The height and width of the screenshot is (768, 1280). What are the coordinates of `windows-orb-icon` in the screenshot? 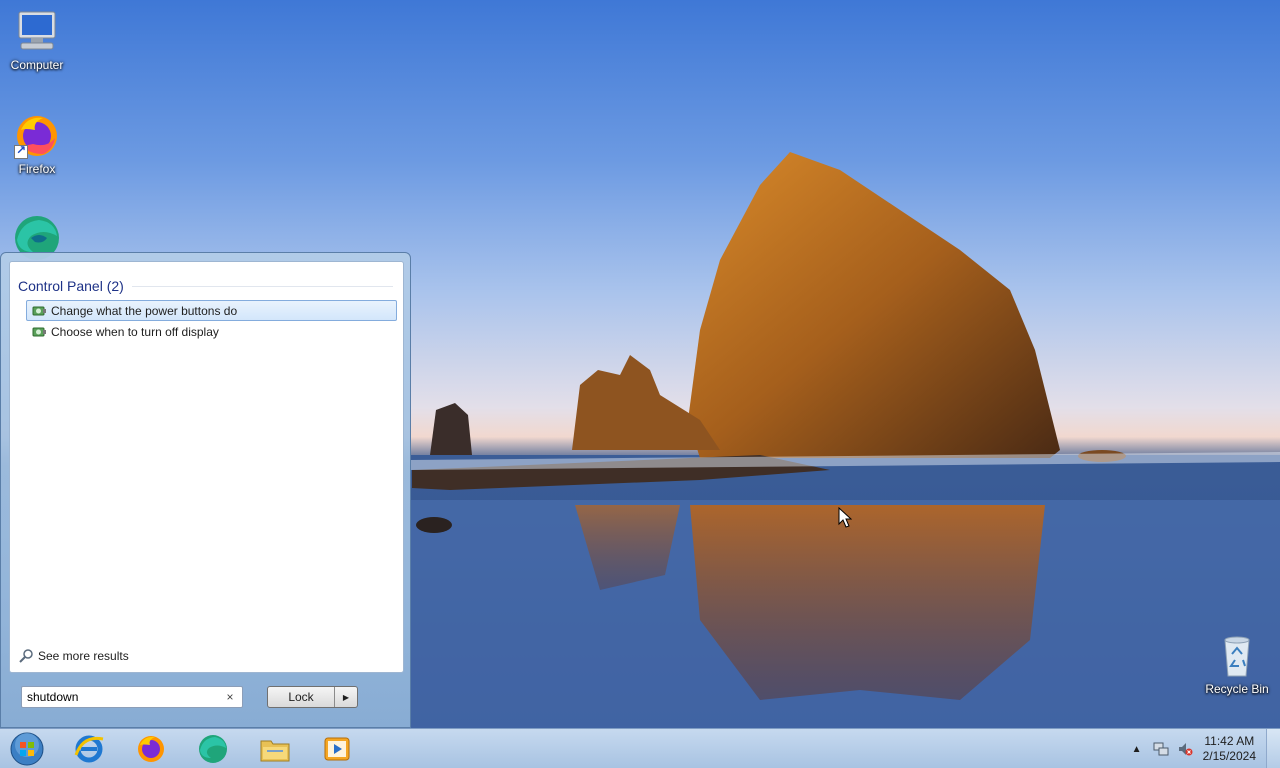 It's located at (27, 749).